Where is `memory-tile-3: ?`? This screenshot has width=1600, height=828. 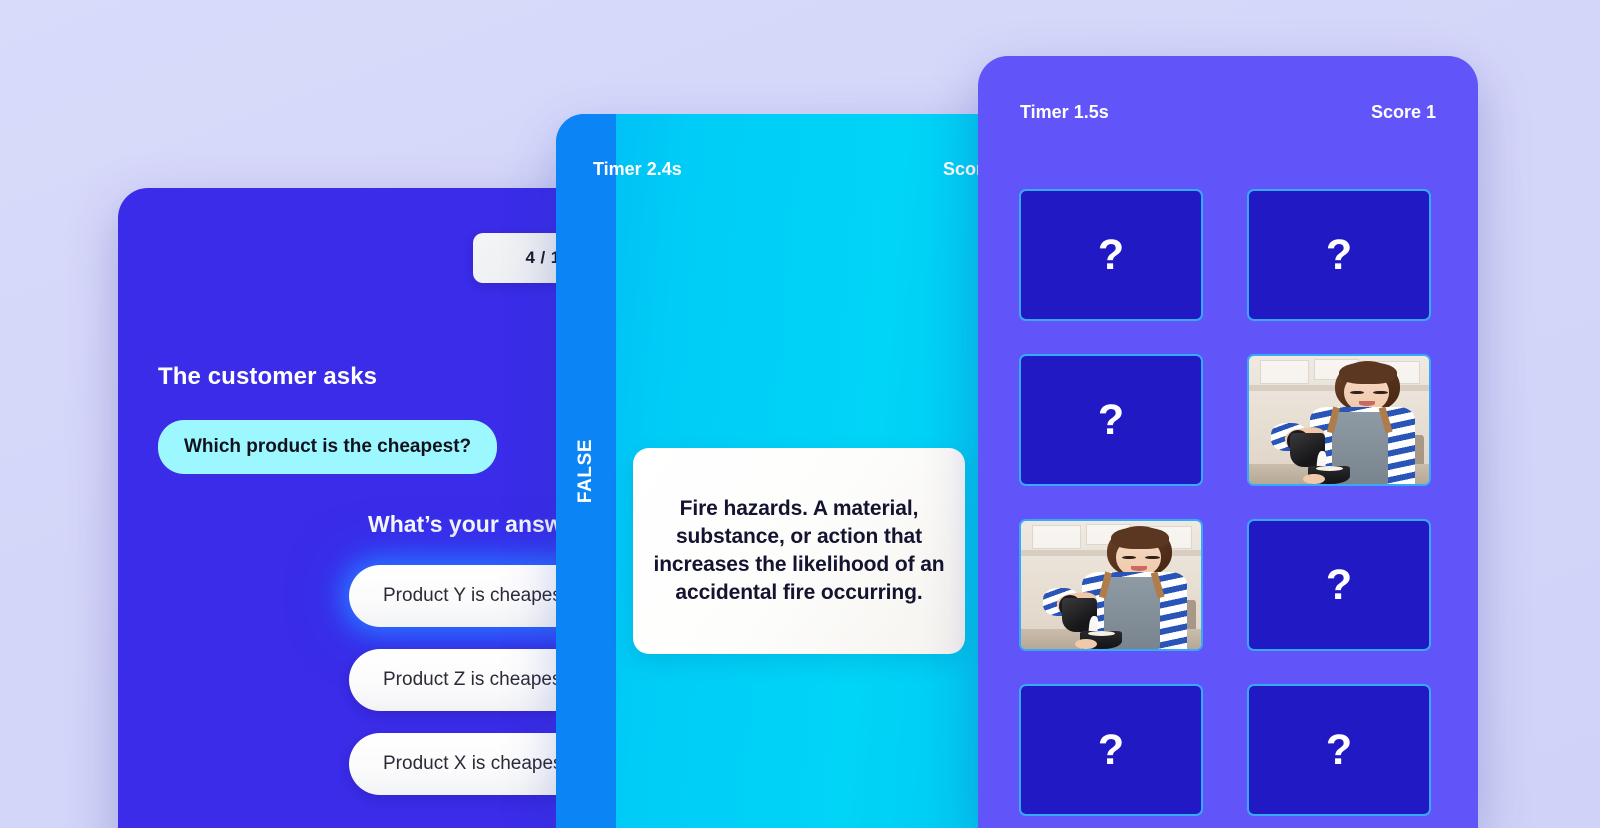 memory-tile-3: ? is located at coordinates (1111, 420).